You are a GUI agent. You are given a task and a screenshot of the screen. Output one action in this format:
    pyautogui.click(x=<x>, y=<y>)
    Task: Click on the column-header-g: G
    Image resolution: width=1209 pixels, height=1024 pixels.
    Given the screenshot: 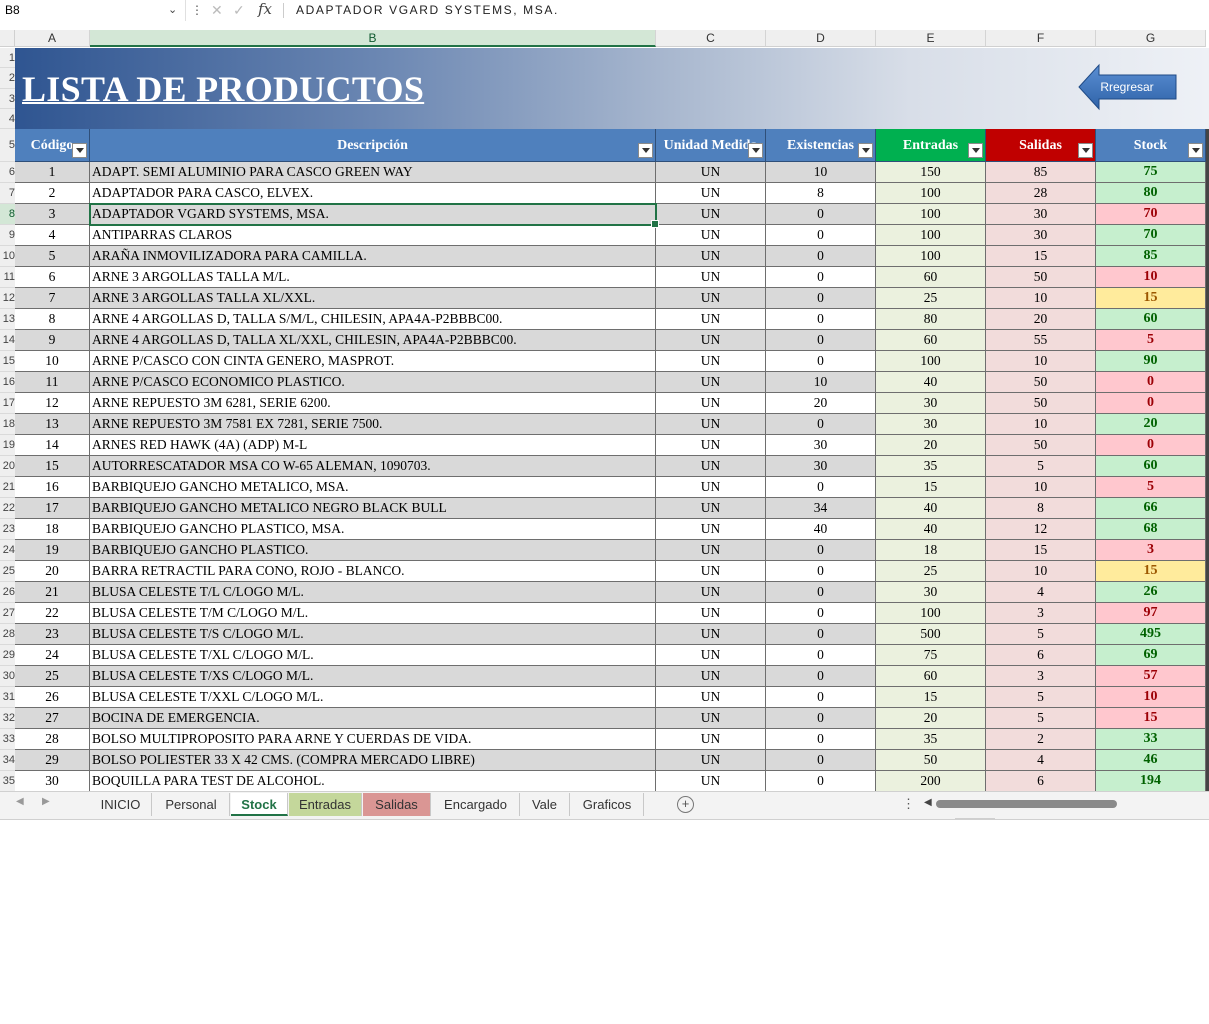 What is the action you would take?
    pyautogui.click(x=1151, y=38)
    